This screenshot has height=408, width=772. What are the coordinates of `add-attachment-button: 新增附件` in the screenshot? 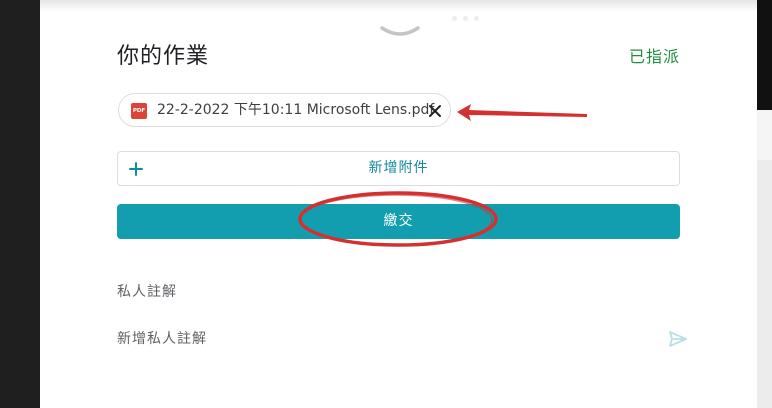 It's located at (398, 168).